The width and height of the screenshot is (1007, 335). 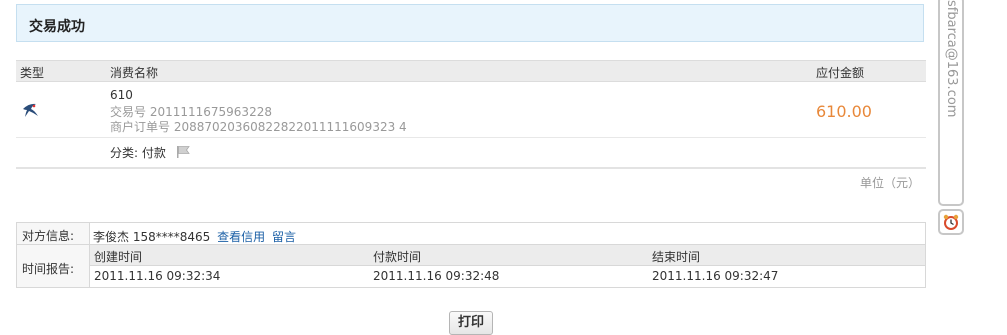 I want to click on created-time-value: 2011.11.16 09:32:34, so click(x=157, y=276).